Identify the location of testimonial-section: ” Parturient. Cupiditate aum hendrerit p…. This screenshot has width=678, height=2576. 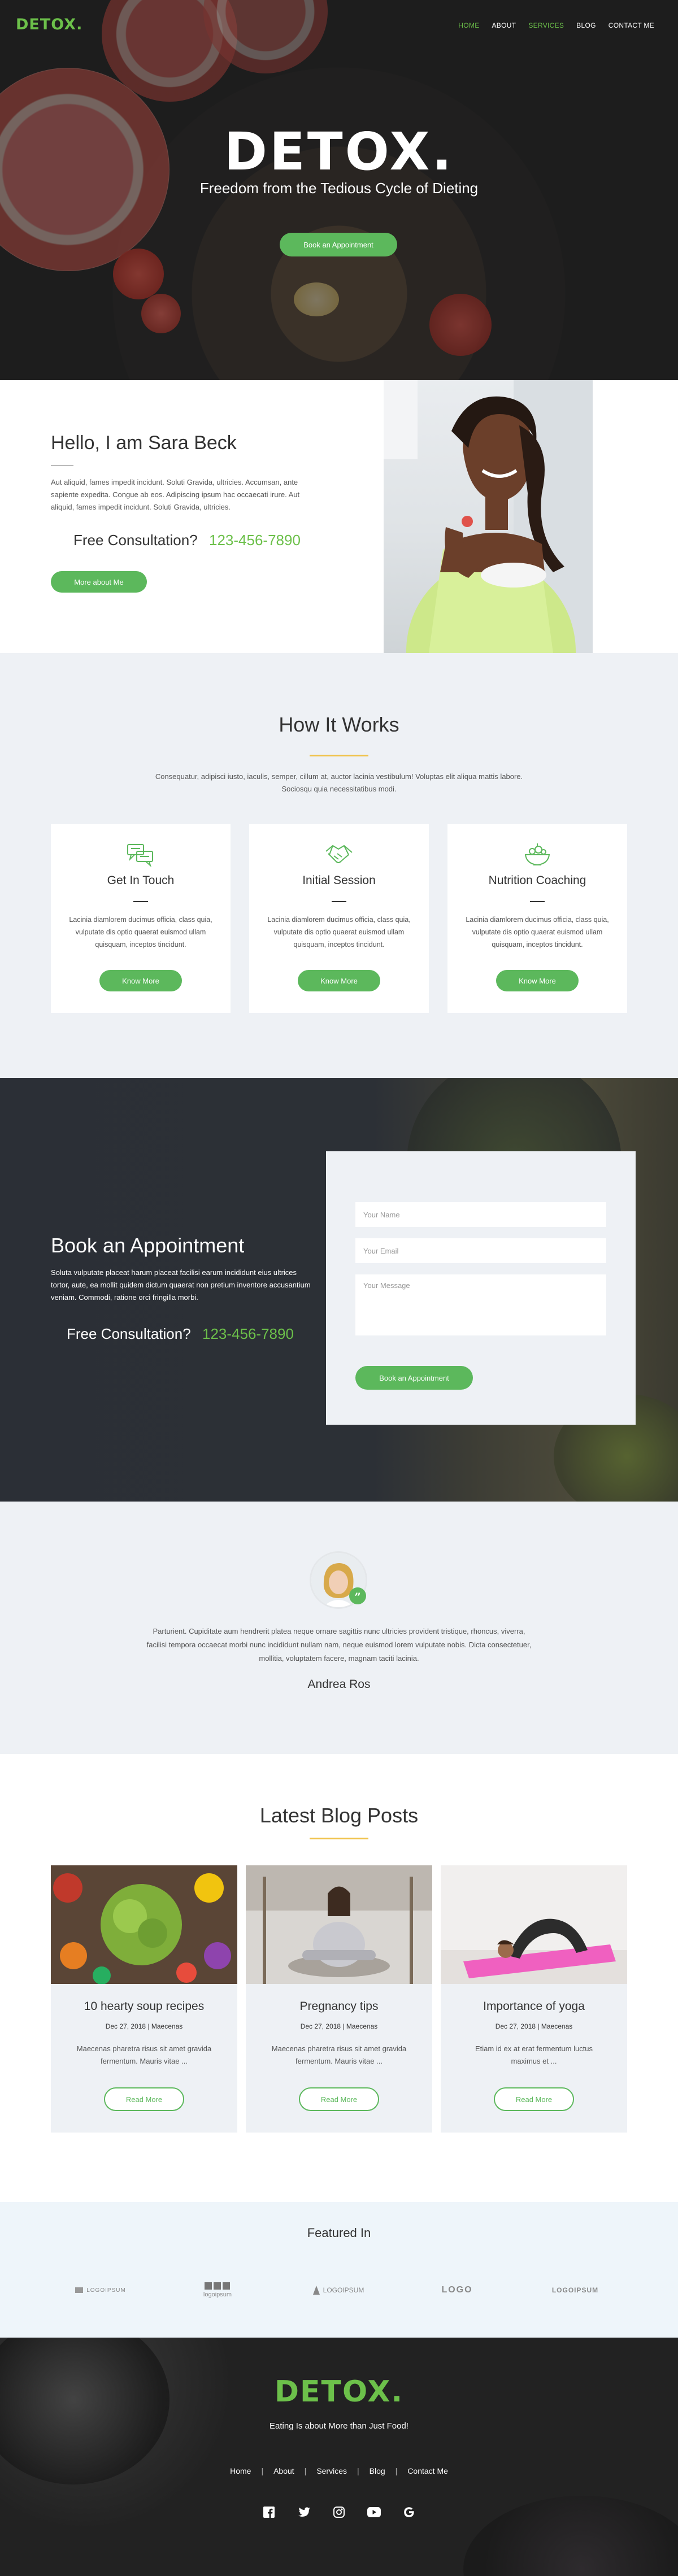
(339, 1628).